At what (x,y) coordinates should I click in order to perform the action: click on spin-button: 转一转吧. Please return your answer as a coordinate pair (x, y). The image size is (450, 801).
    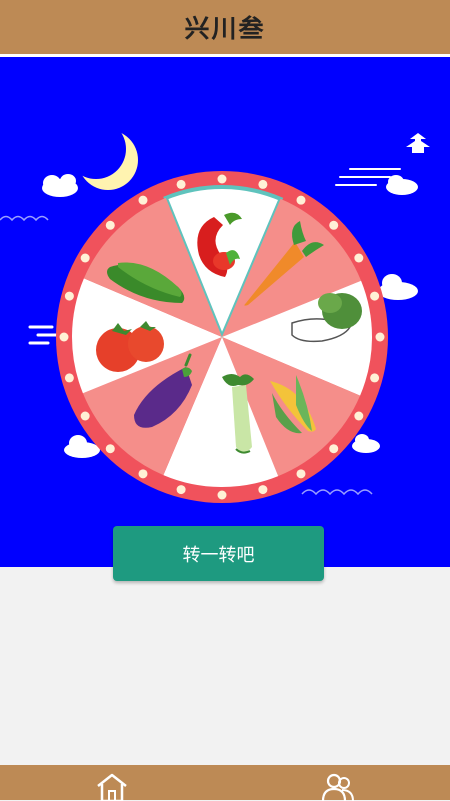
    Looking at the image, I should click on (218, 553).